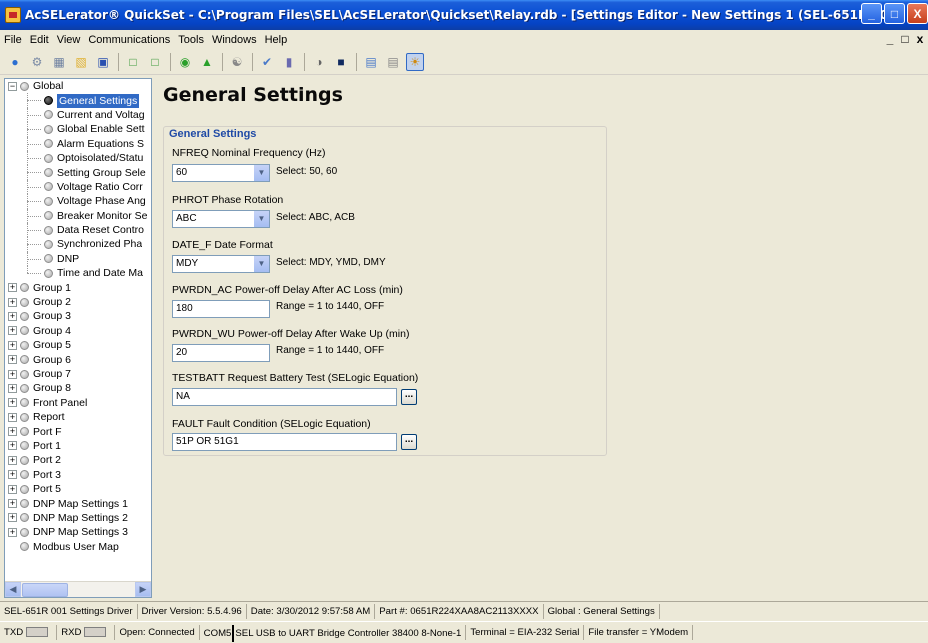 The width and height of the screenshot is (928, 643). What do you see at coordinates (78, 359) in the screenshot?
I see `tree-node: + Group 6` at bounding box center [78, 359].